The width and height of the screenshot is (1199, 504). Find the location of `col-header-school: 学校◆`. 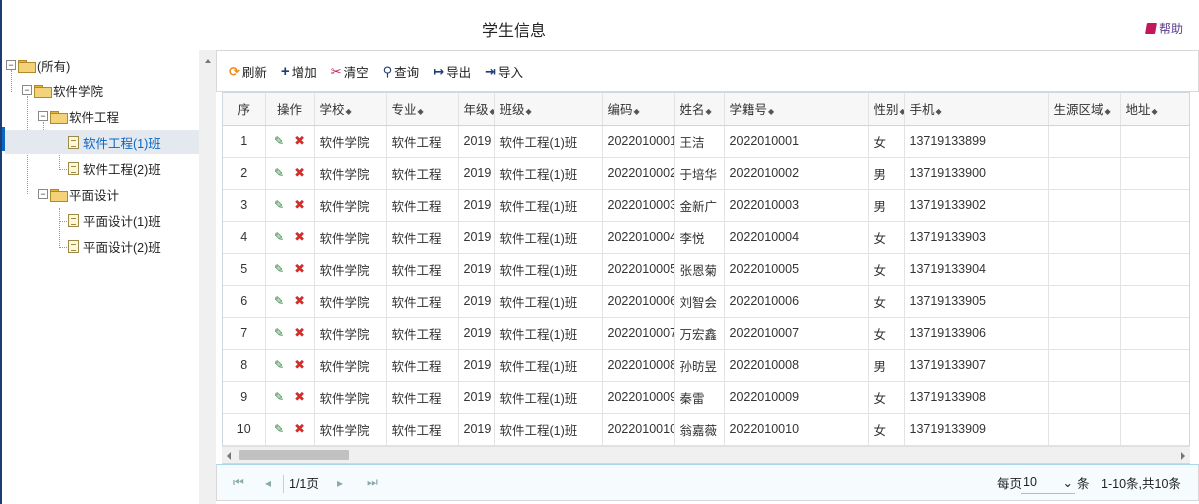

col-header-school: 学校◆ is located at coordinates (350, 109).